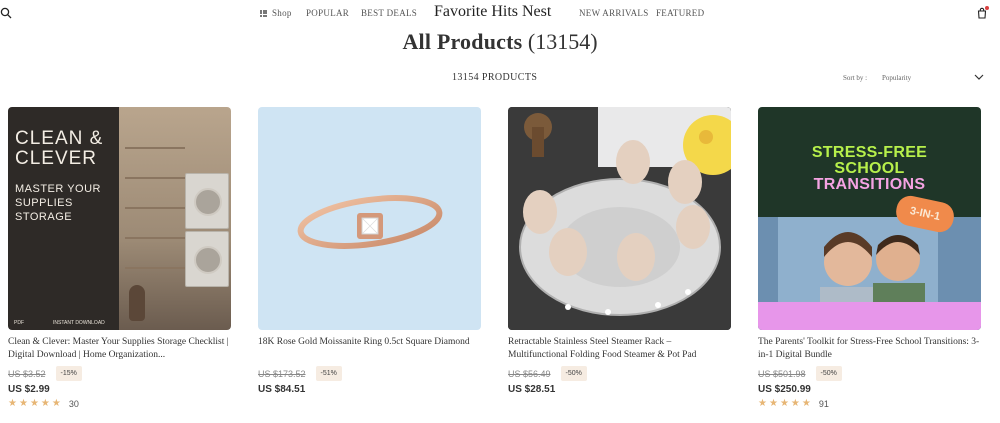 This screenshot has width=1000, height=423. I want to click on nav-best-deals: BEST DEALS, so click(389, 13).